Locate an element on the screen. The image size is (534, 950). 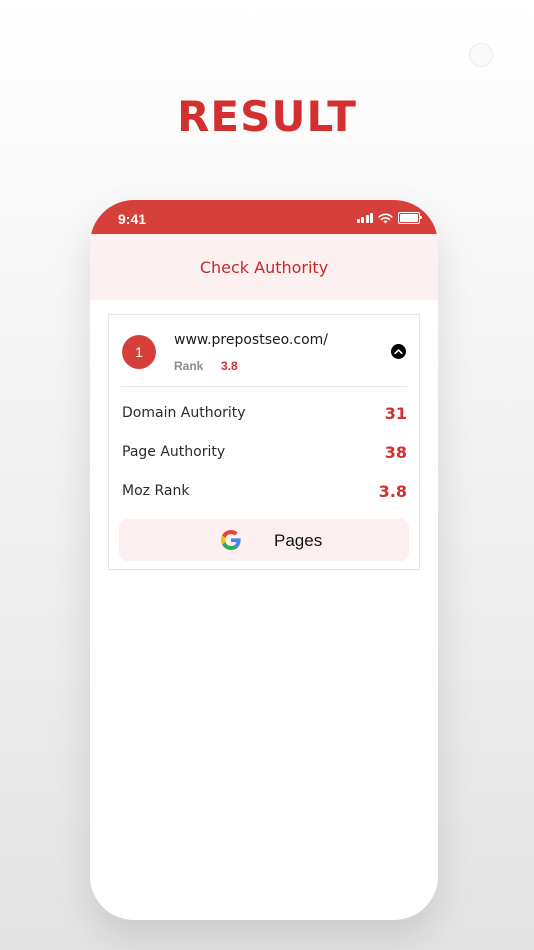
status-icons is located at coordinates (389, 218).